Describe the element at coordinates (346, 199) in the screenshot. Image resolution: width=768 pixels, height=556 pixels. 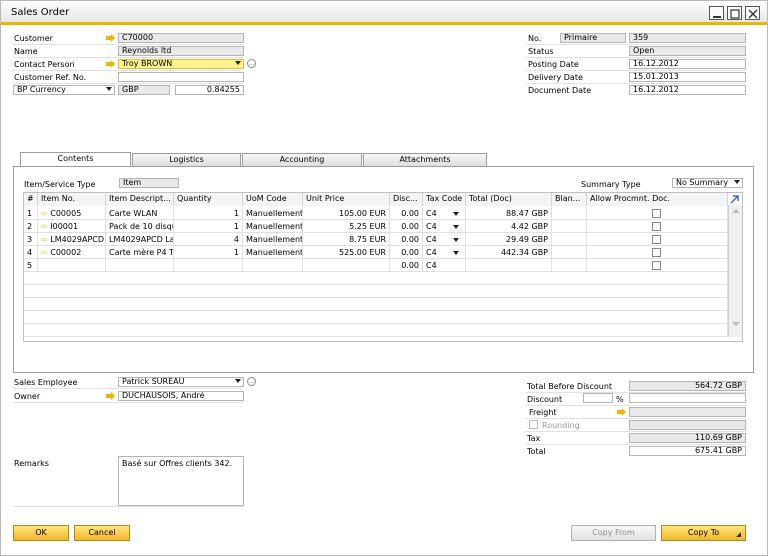
I see `col-header-unit-price: Unit Price` at that location.